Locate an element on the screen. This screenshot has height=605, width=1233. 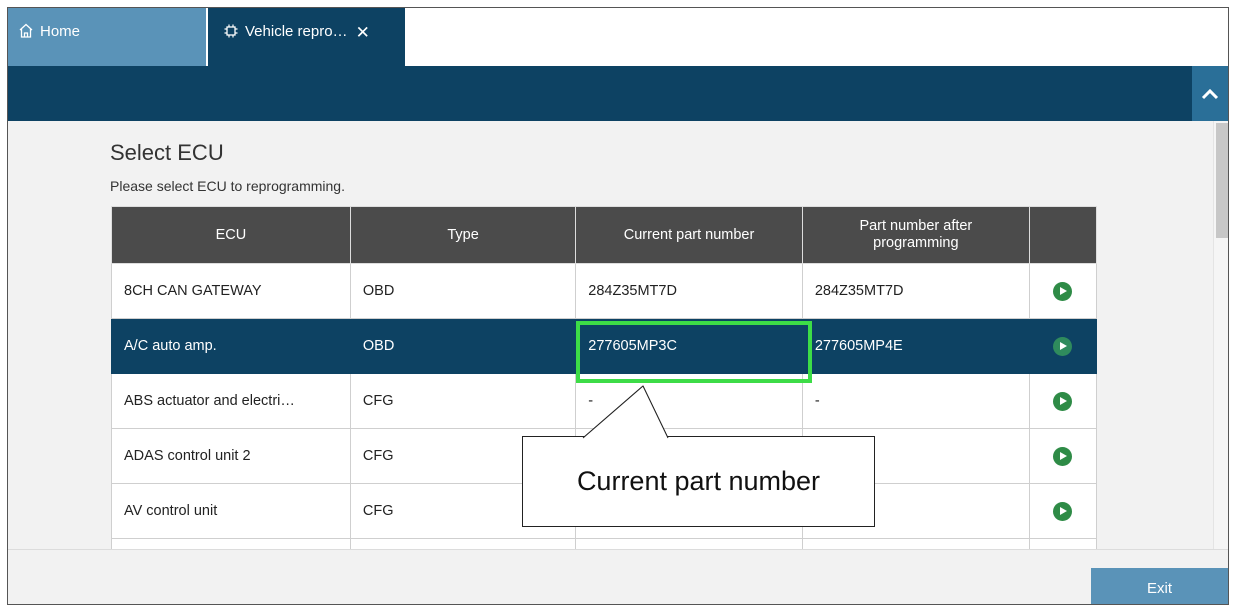
cell-ecu is located at coordinates (231, 543).